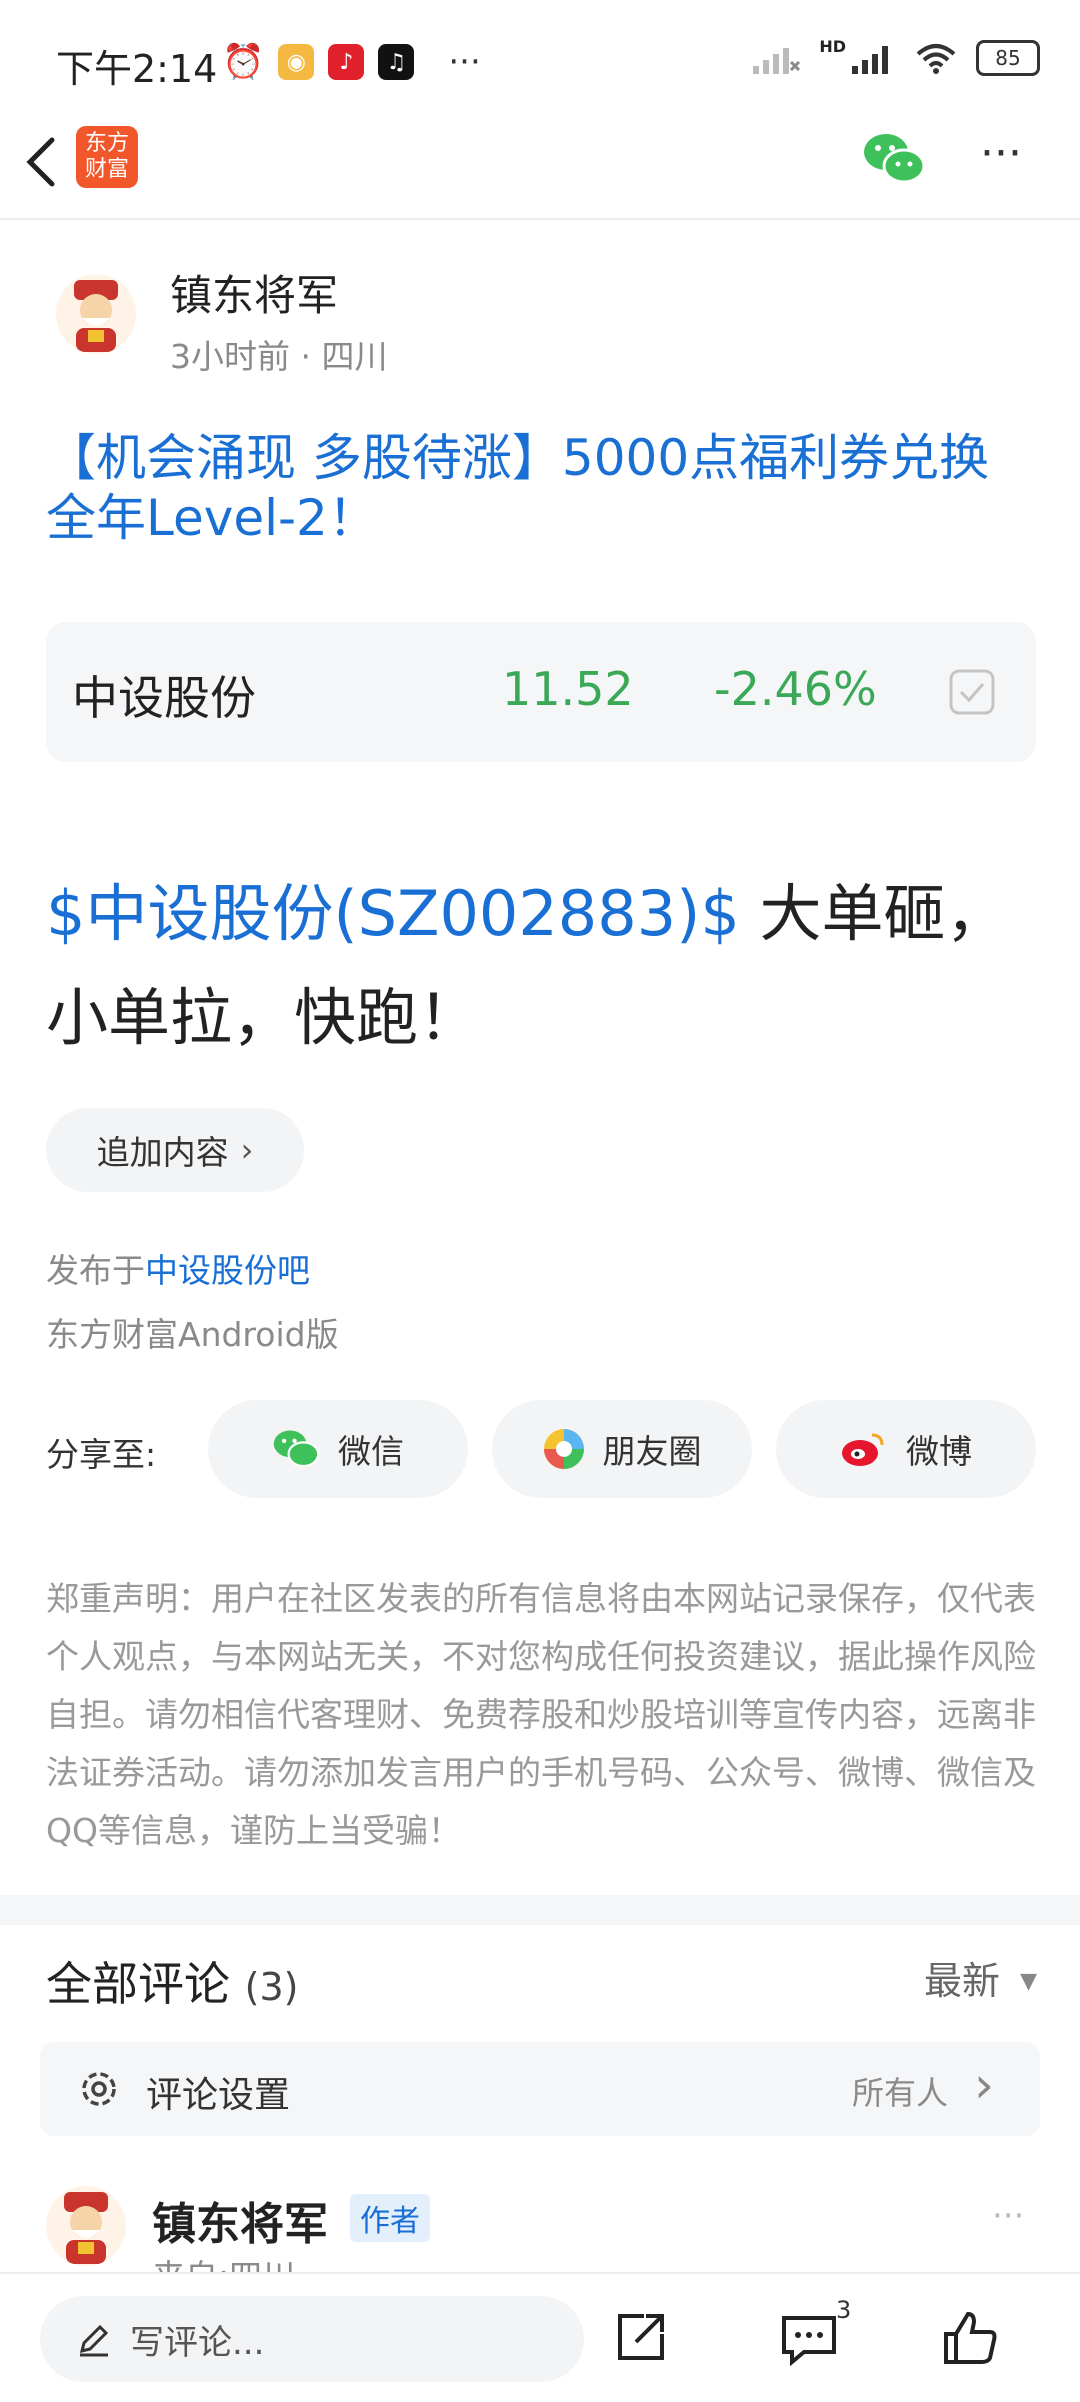  What do you see at coordinates (346, 62) in the screenshot?
I see `netease-notify-icon: ♪` at bounding box center [346, 62].